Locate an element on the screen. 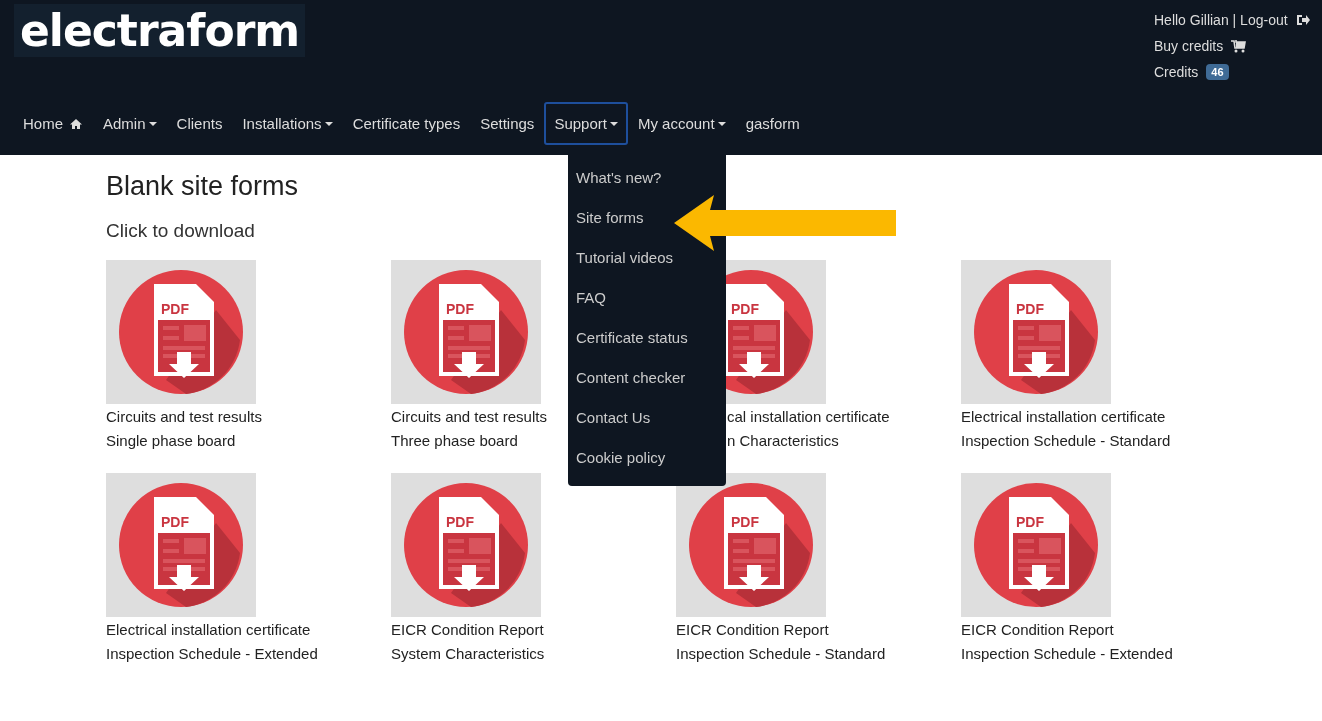  menu-item: Contact Us is located at coordinates (609, 418).